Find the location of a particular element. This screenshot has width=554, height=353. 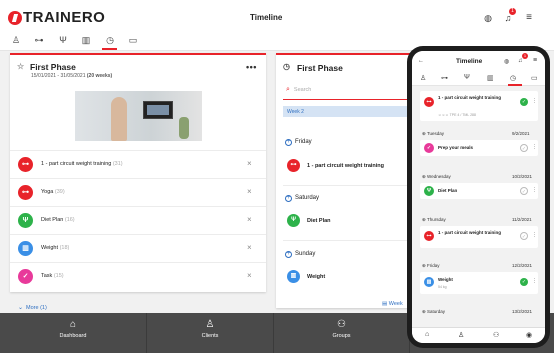

top-bar: TRAINERO Timeline ◍ ♫ 1 ≡ is located at coordinates (277, 16).